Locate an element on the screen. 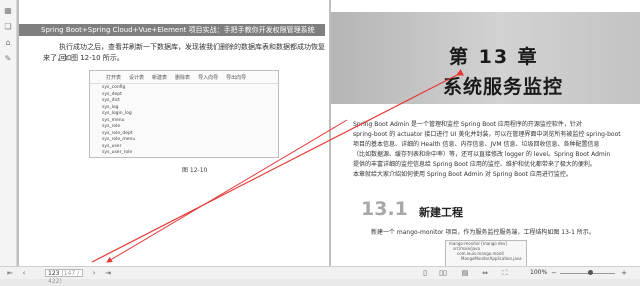  chapter-title: 系统服务监控 is located at coordinates (503, 87).